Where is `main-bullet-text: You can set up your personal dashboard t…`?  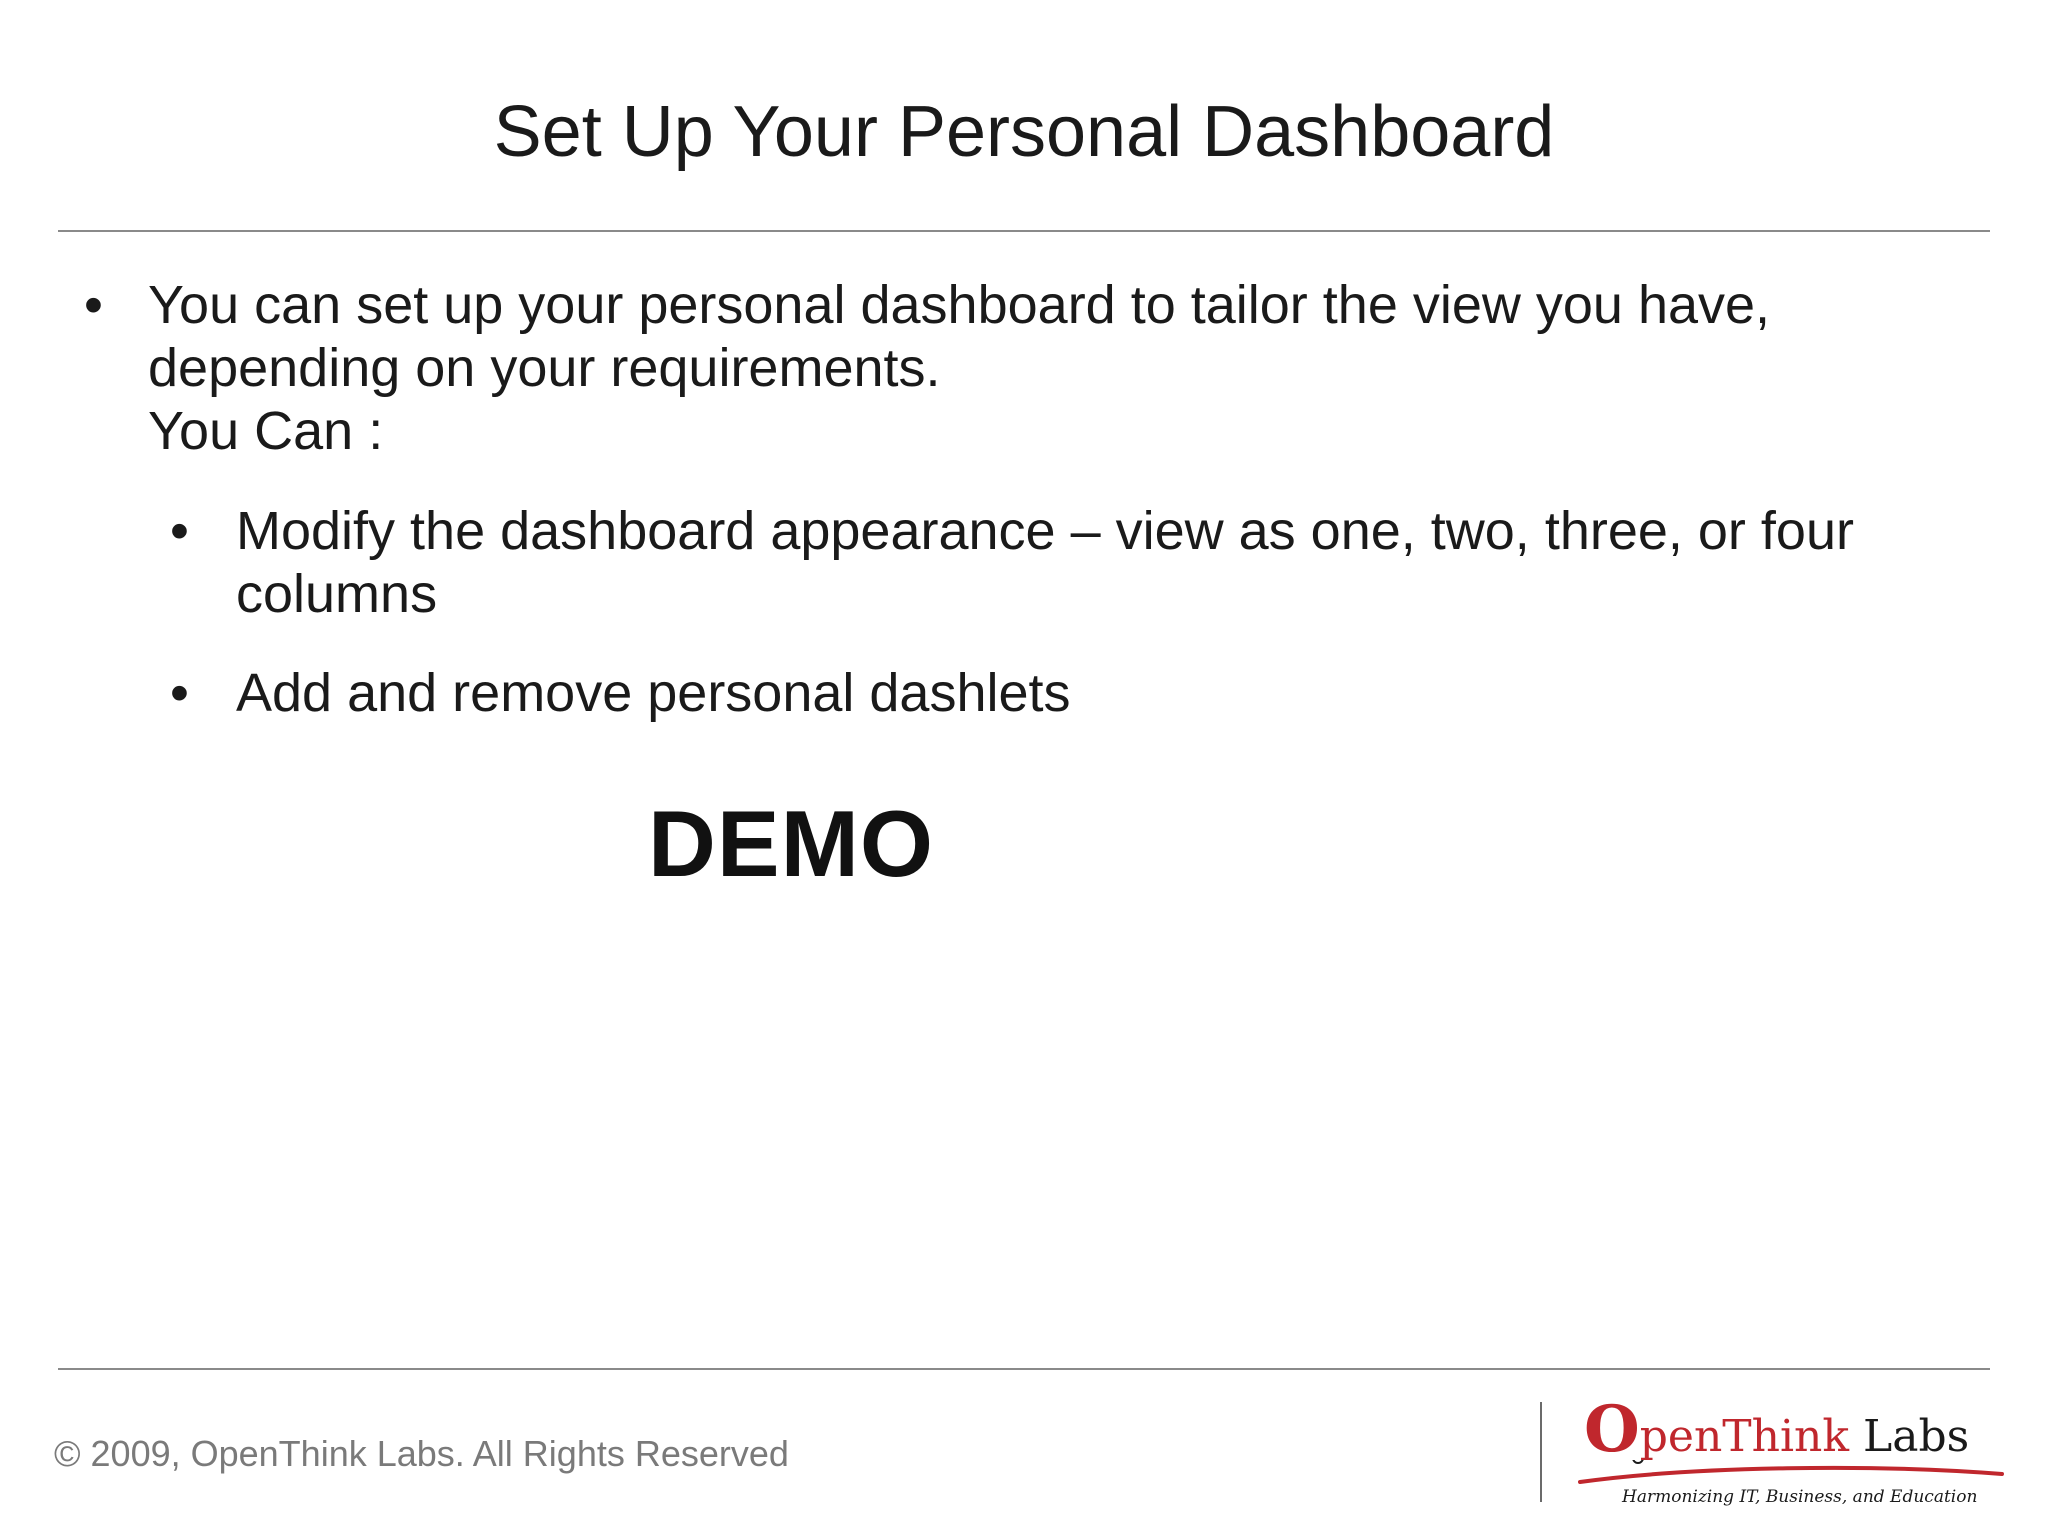 main-bullet-text: You can set up your personal dashboard t… is located at coordinates (1048, 368).